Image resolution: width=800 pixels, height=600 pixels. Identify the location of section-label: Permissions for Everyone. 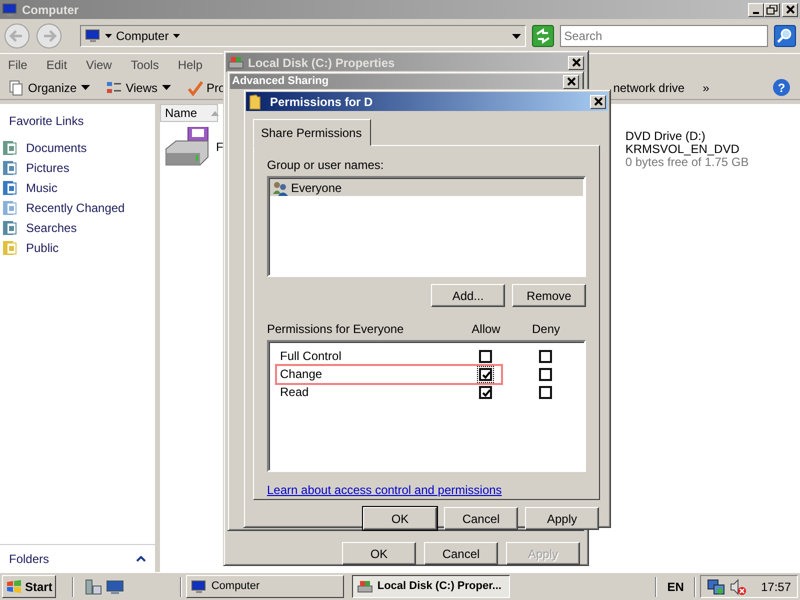
(336, 329).